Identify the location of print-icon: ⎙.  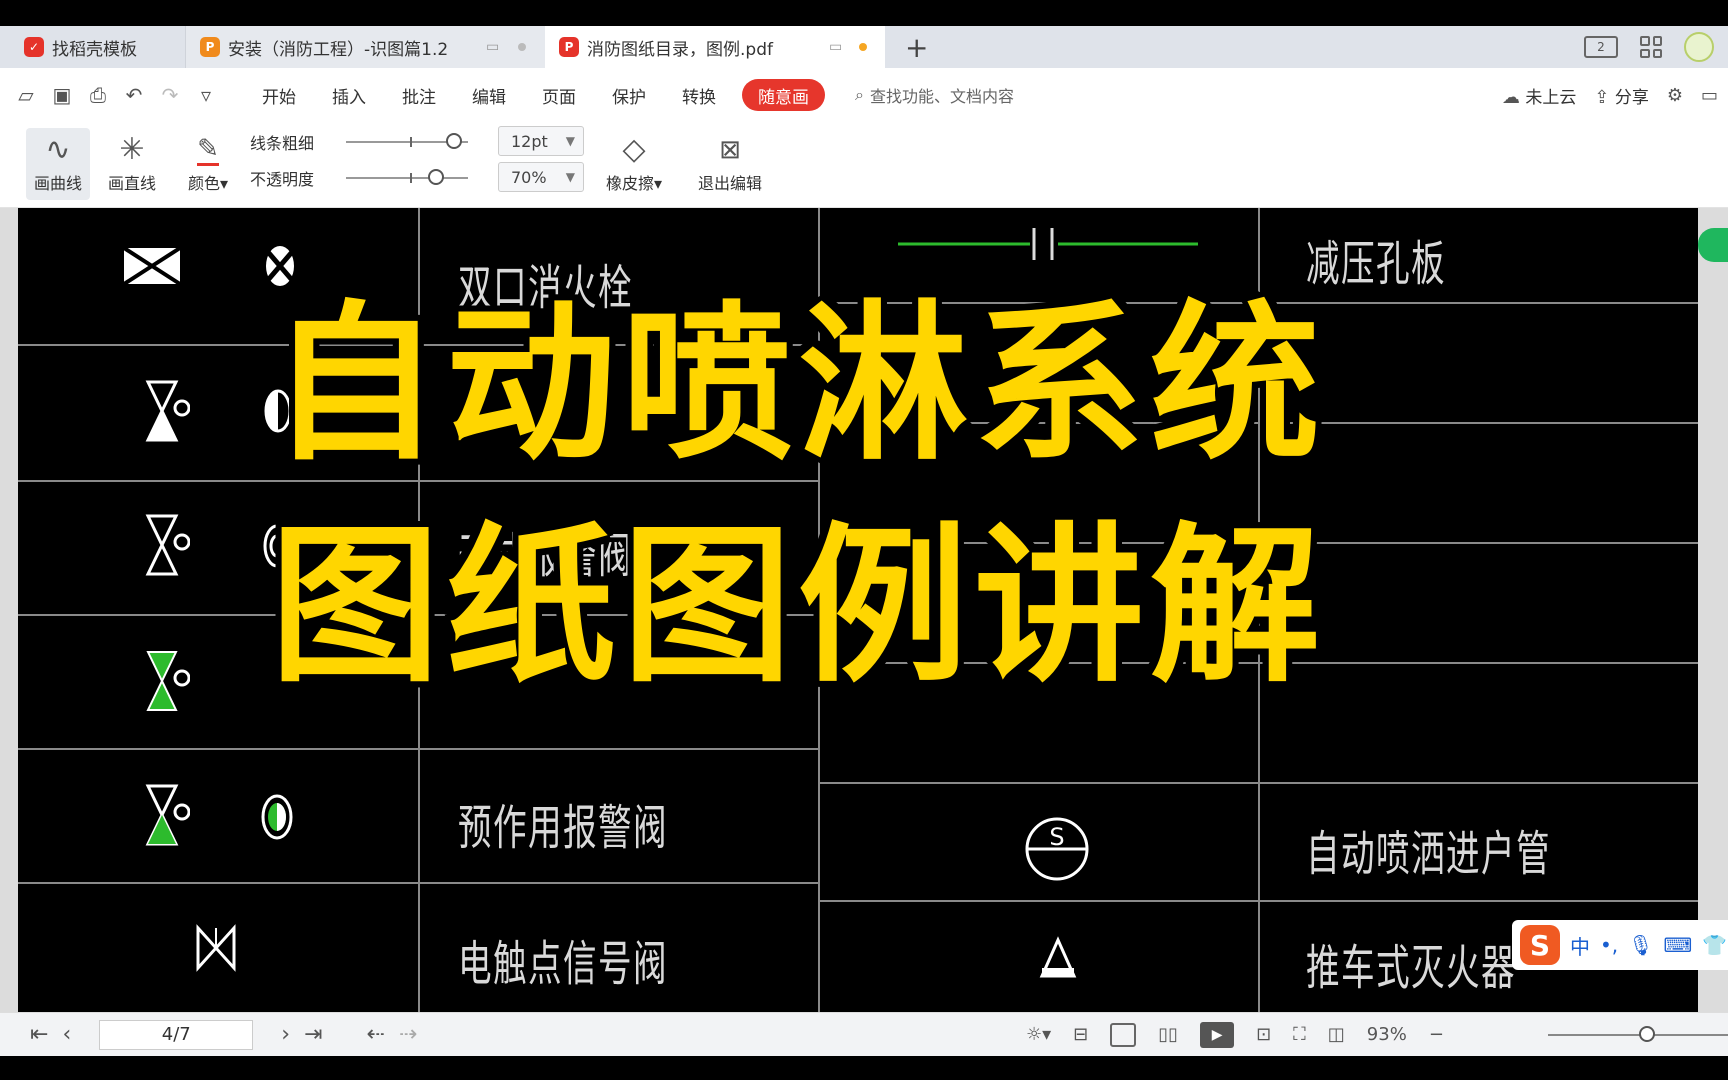
(98, 95).